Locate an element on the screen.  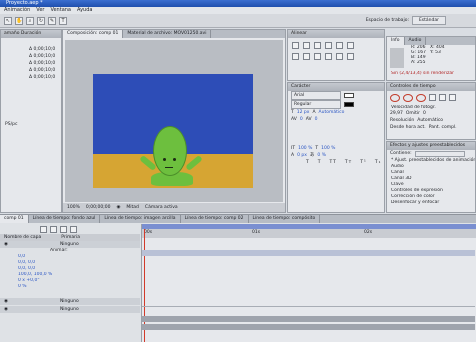
resolution-label: Resolución is located at coordinates (402, 120).